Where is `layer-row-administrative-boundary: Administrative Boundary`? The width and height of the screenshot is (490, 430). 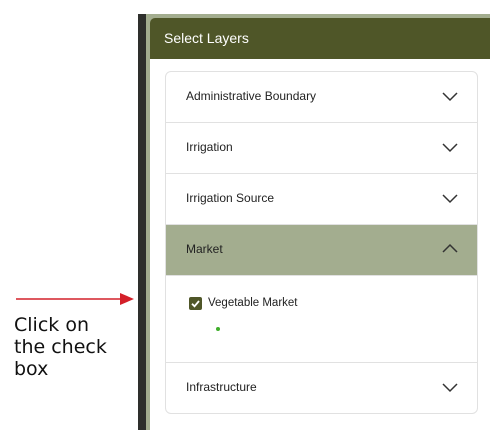 layer-row-administrative-boundary: Administrative Boundary is located at coordinates (321, 97).